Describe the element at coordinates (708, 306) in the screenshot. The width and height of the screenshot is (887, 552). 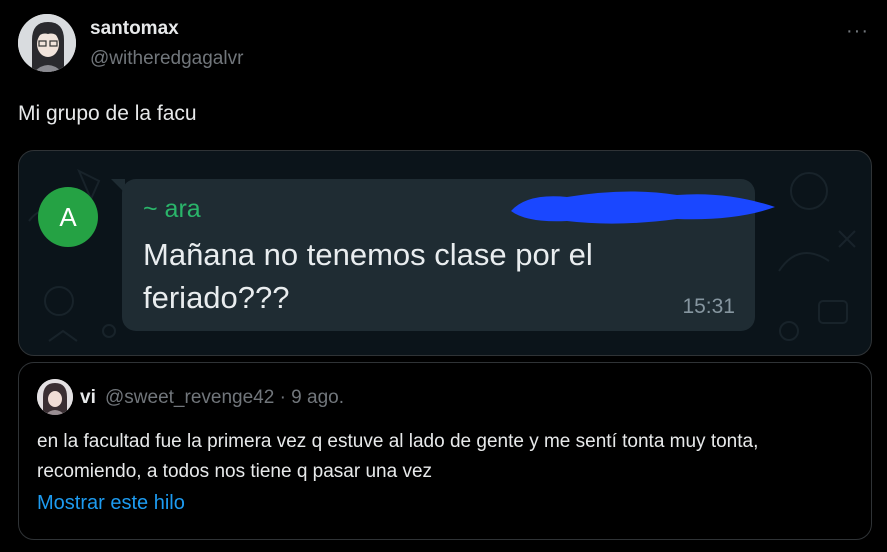
I see `chat-timestamp: 15:31` at that location.